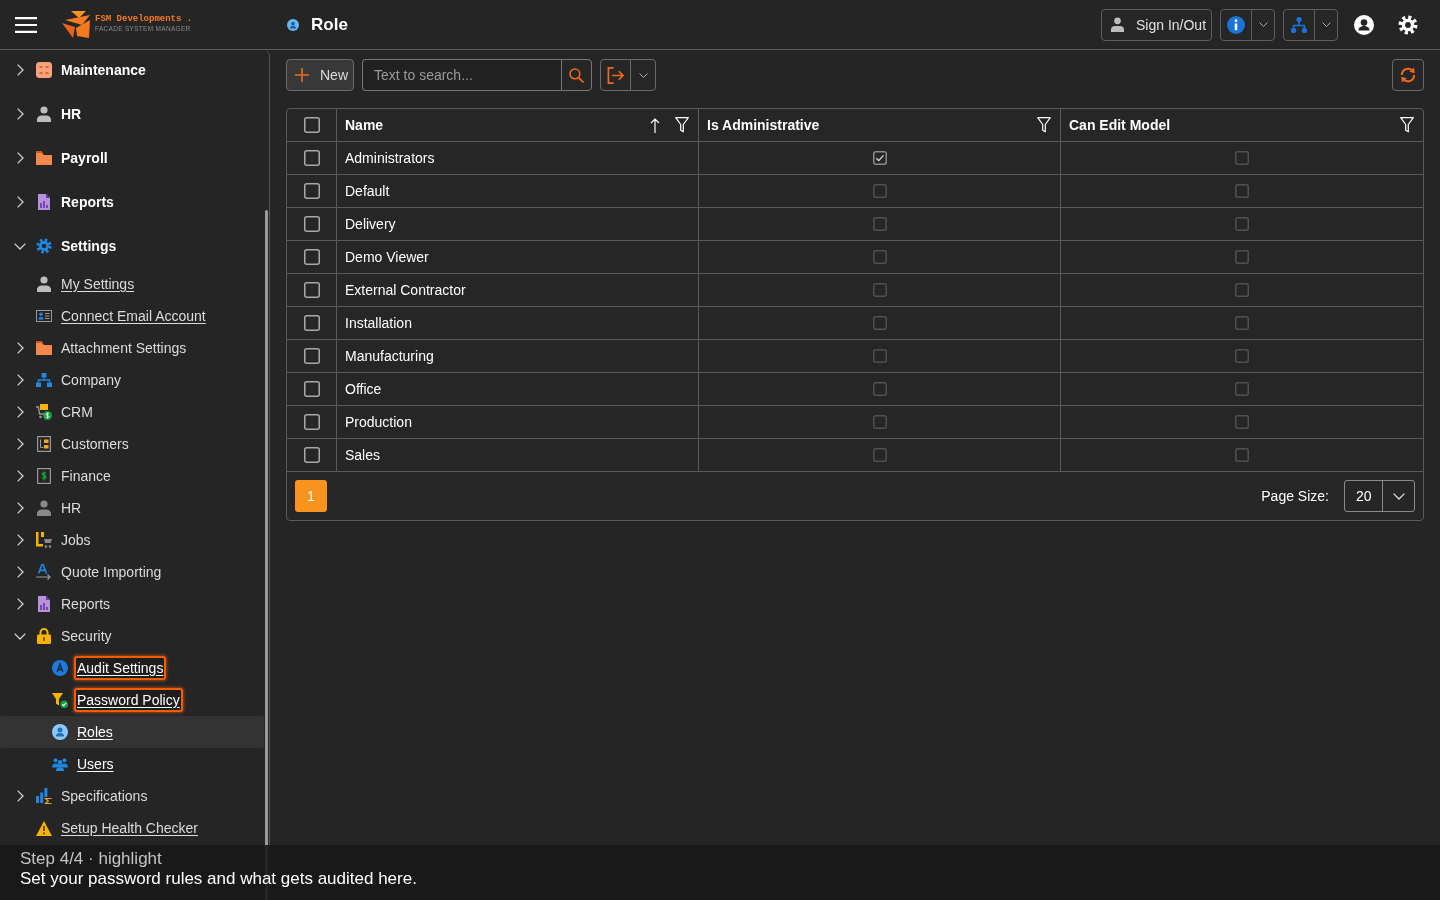 Image resolution: width=1440 pixels, height=900 pixels. Describe the element at coordinates (643, 75) in the screenshot. I see `export-dropdown-button` at that location.